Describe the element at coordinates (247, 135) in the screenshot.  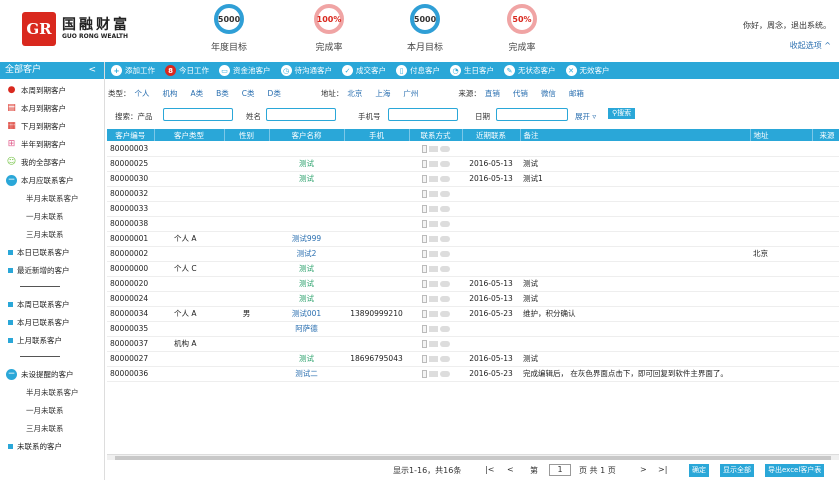
I see `column-header: 性别` at that location.